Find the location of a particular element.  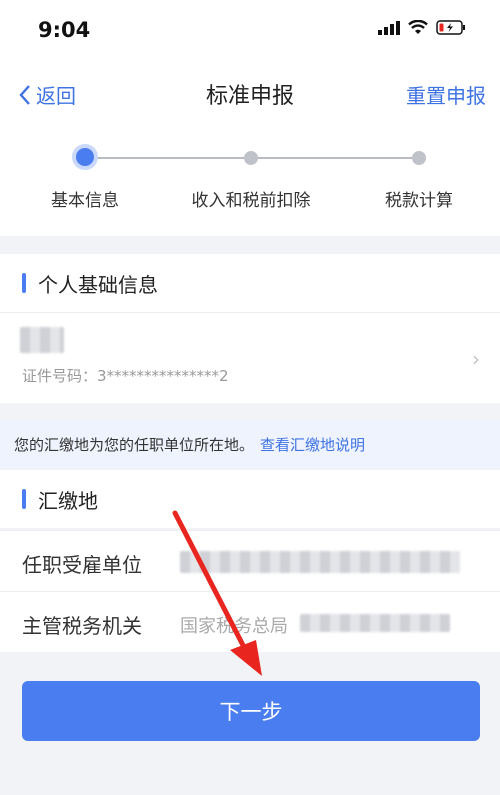

tax-authority-value: 国家税务总局 is located at coordinates (234, 626).